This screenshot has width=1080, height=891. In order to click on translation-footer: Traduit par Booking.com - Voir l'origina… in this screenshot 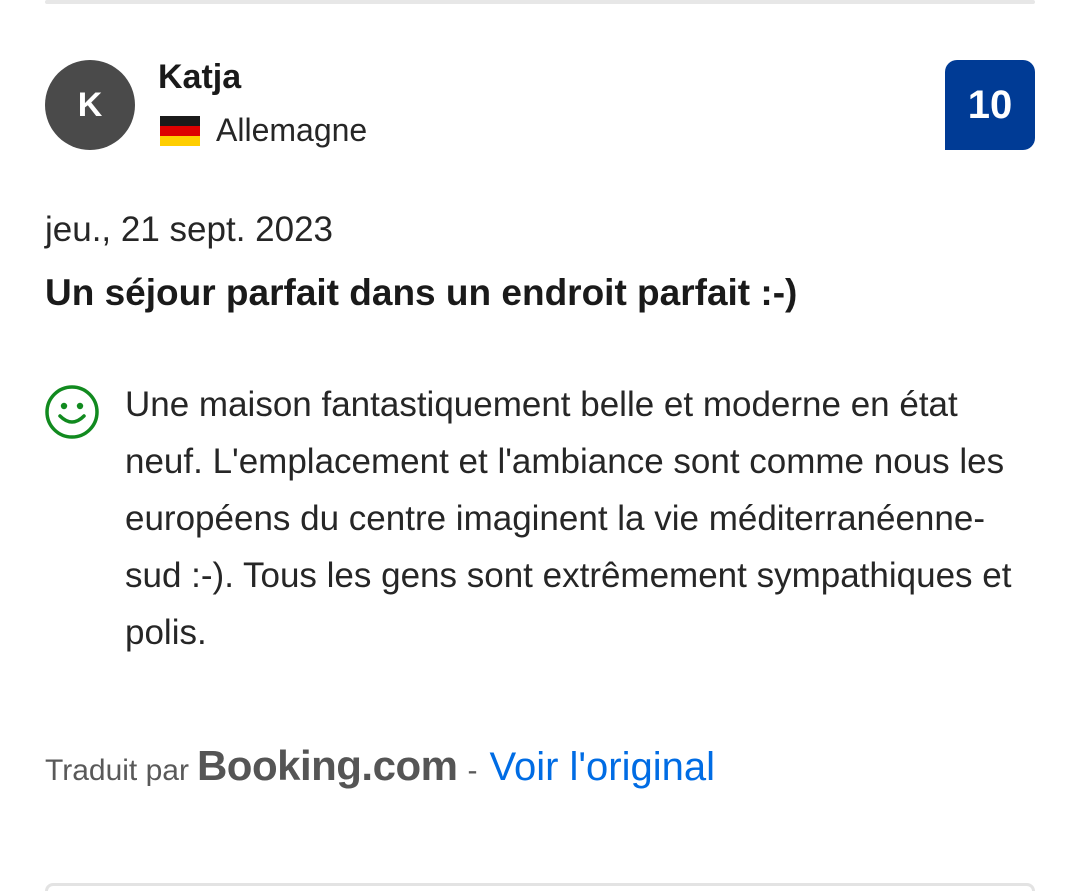, I will do `click(380, 766)`.